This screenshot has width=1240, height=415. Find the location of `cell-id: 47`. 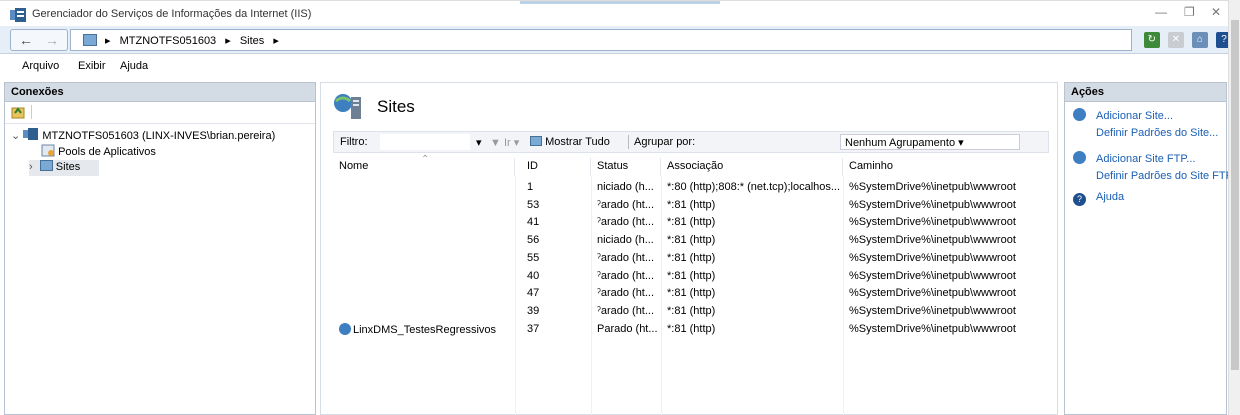

cell-id: 47 is located at coordinates (533, 293).